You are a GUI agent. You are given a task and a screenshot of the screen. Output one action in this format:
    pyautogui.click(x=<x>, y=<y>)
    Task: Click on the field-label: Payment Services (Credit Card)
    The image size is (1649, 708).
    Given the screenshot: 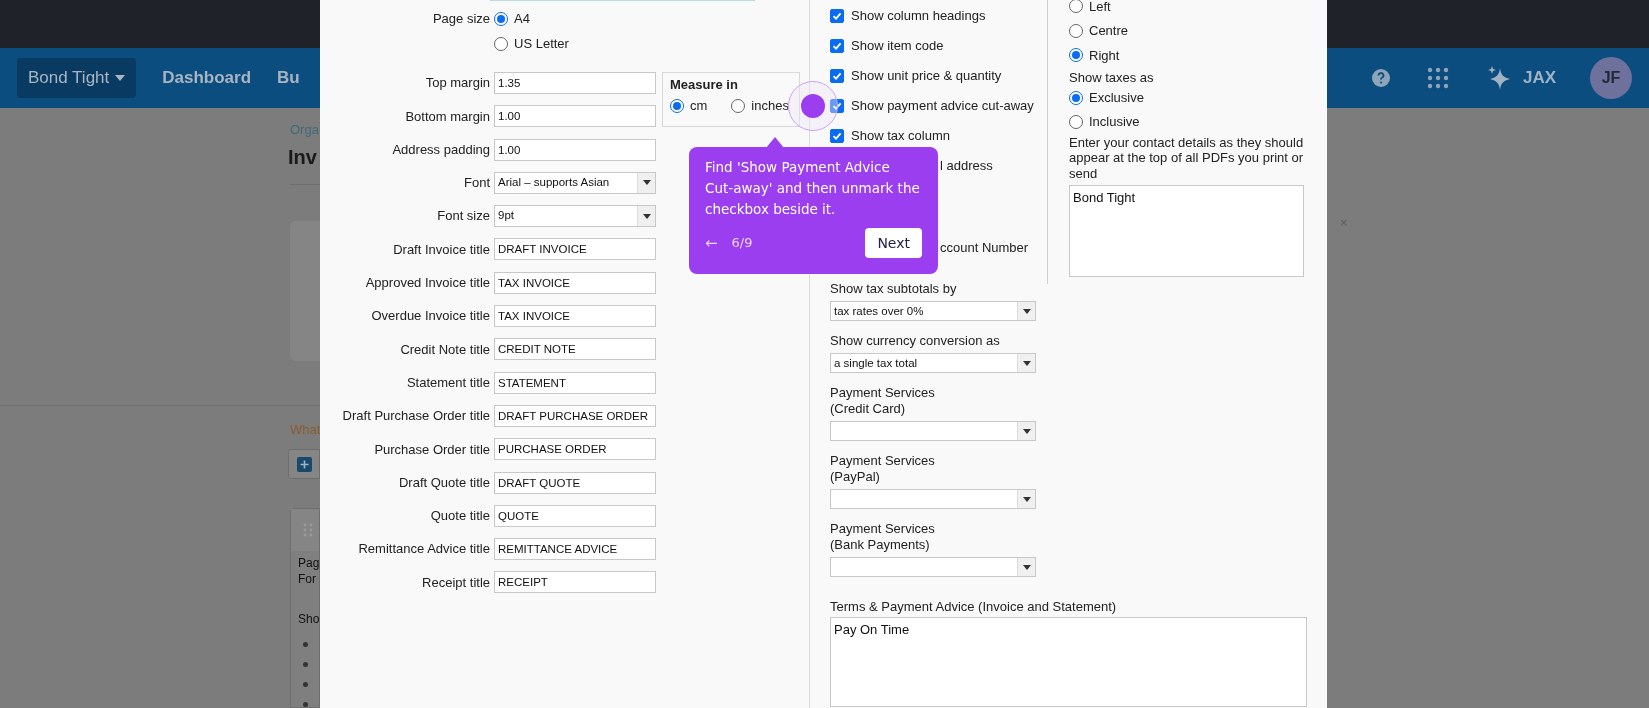 What is the action you would take?
    pyautogui.click(x=883, y=401)
    